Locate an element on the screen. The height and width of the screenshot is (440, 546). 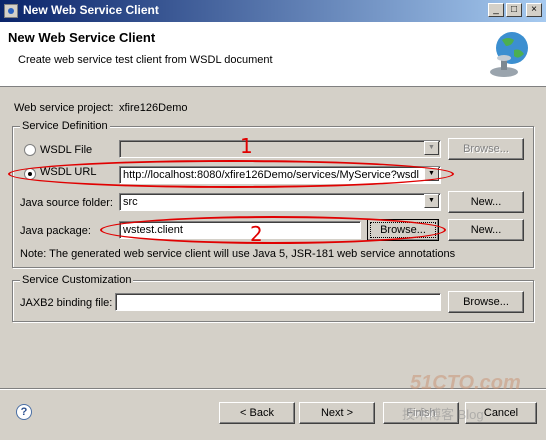
service-definition-title: Service Definition is located at coordinates (65, 126).